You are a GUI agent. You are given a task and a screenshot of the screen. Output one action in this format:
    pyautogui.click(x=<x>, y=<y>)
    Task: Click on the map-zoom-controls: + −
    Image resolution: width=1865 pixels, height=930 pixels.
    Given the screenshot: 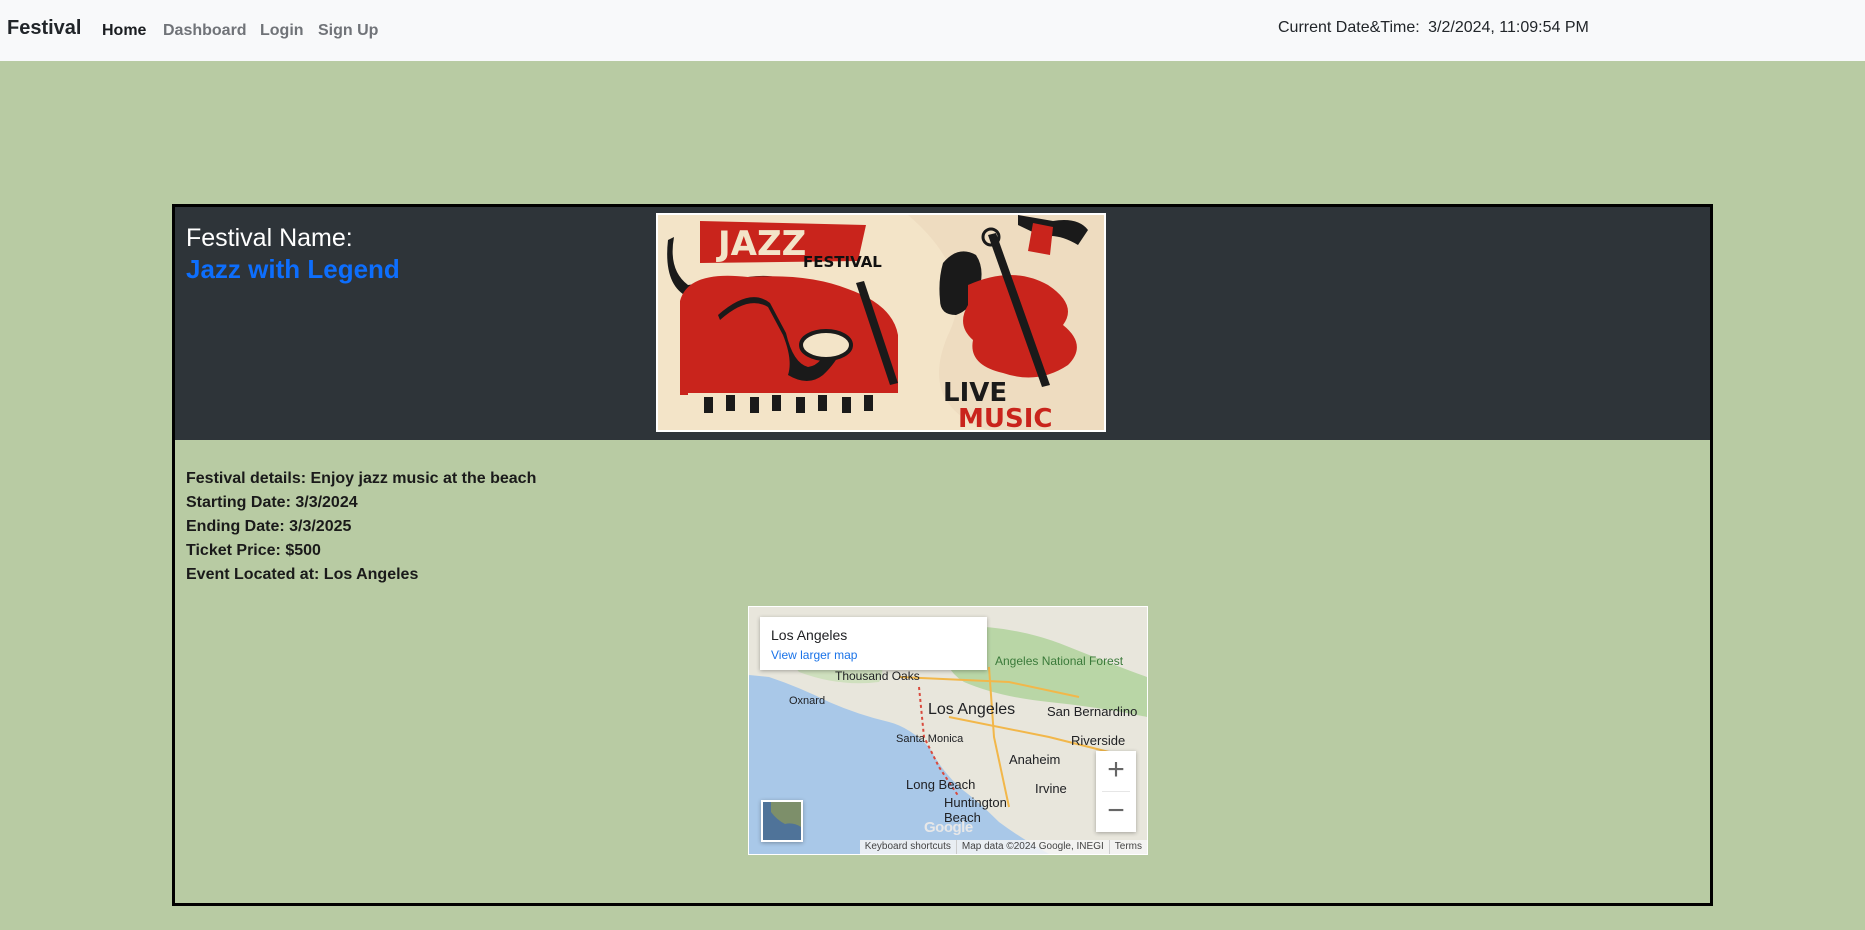 What is the action you would take?
    pyautogui.click(x=1116, y=791)
    